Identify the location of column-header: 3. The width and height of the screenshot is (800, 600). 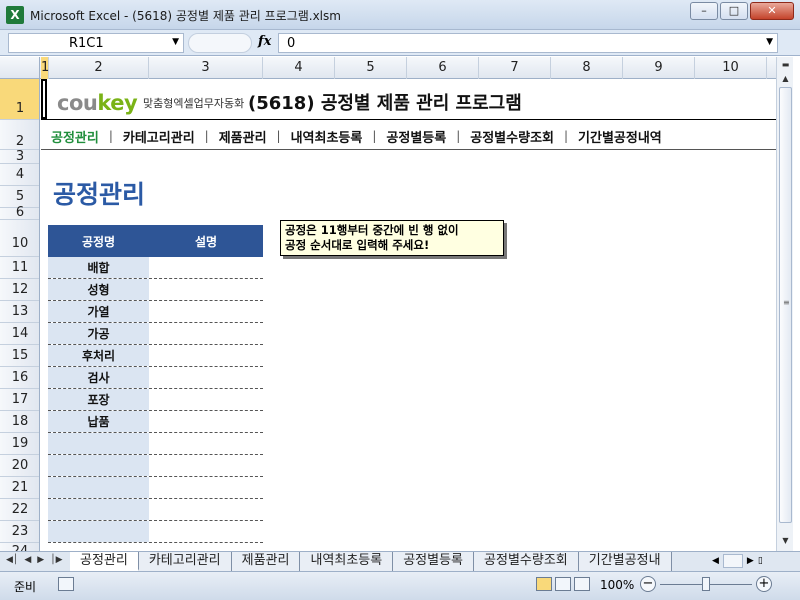
(206, 68).